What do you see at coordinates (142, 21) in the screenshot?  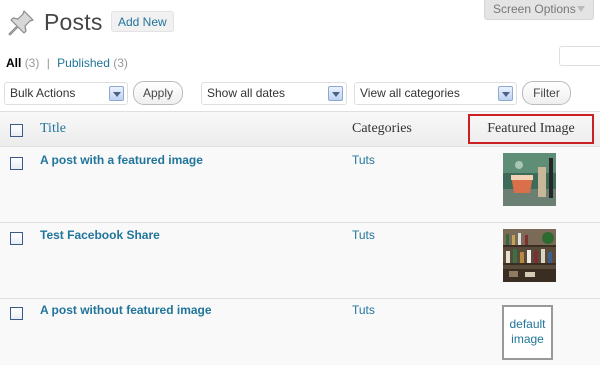 I see `add-new-button: Add New` at bounding box center [142, 21].